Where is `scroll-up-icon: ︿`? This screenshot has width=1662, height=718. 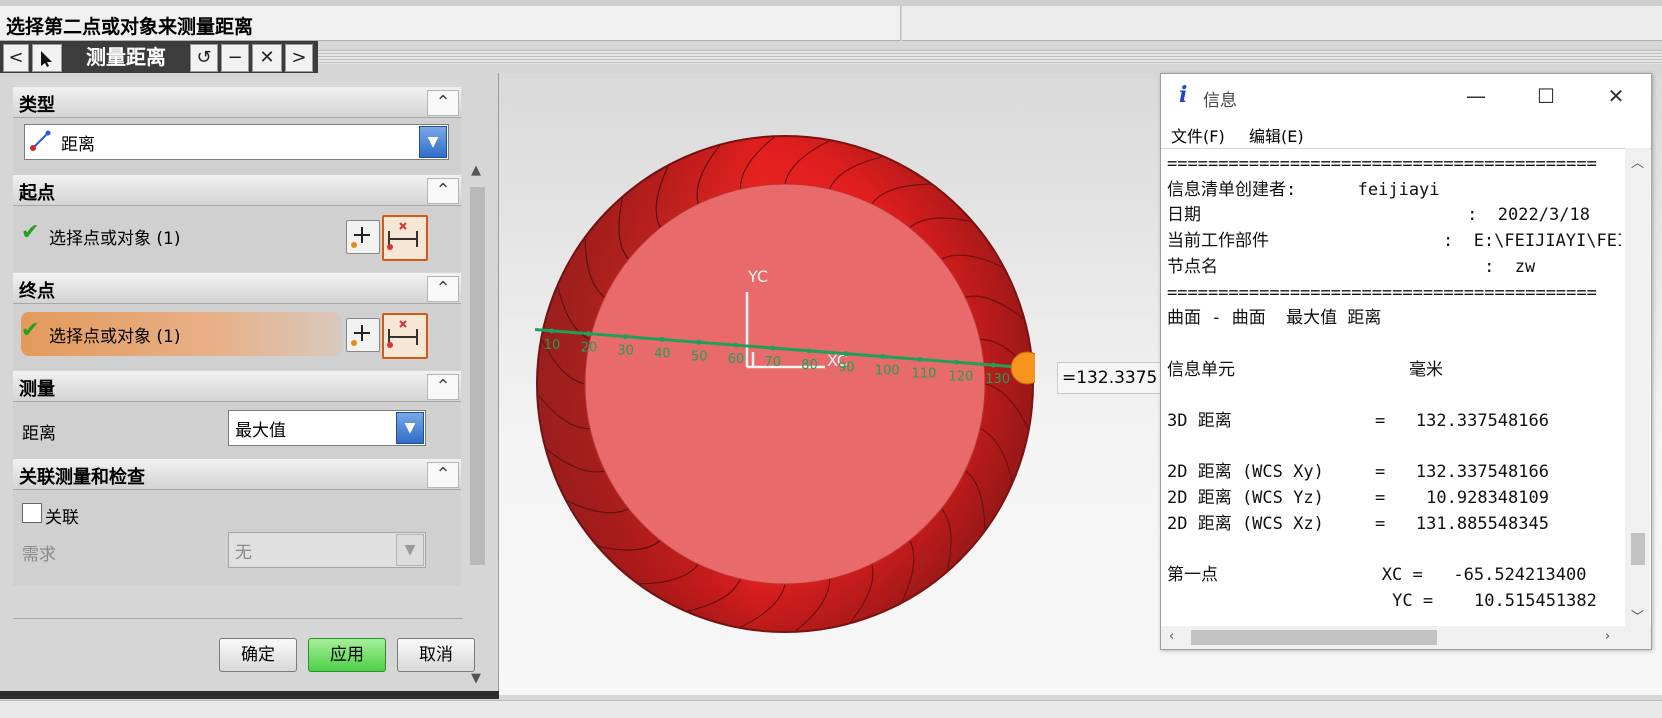
scroll-up-icon: ︿ is located at coordinates (1637, 161).